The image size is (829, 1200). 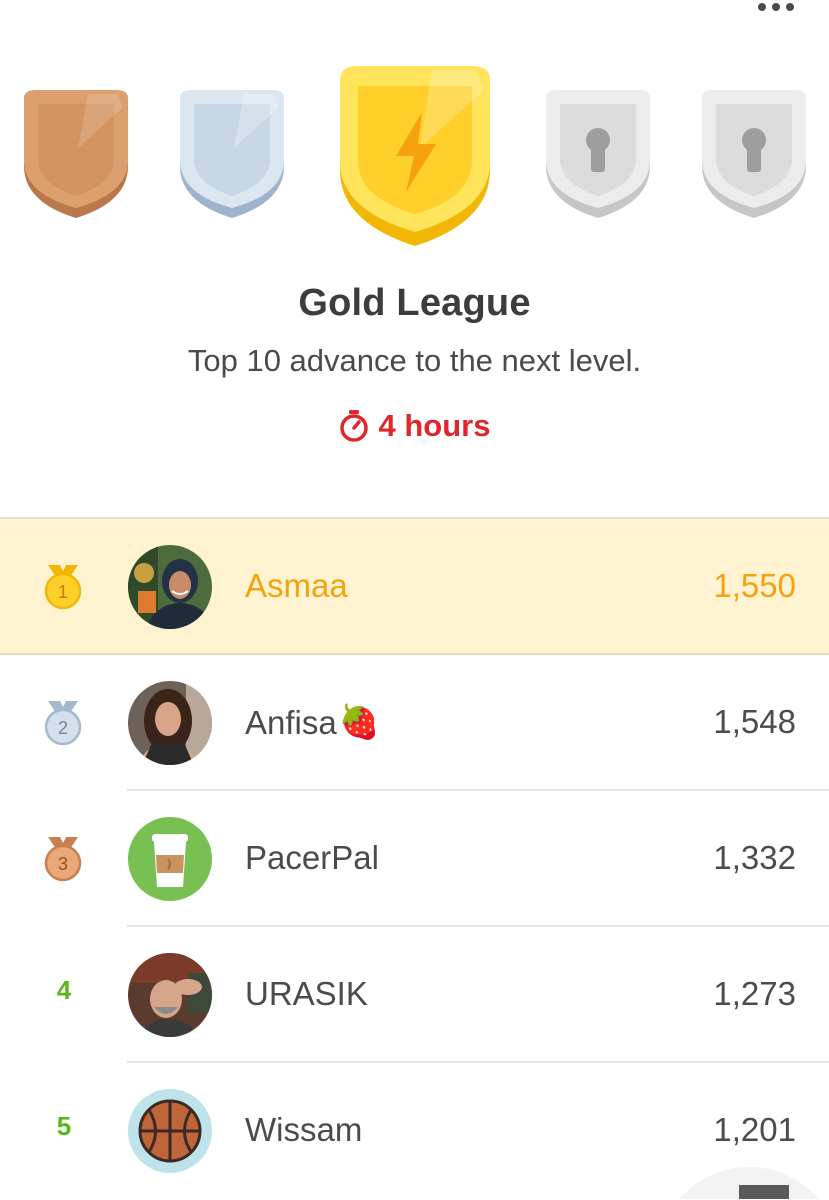 I want to click on gold-medal-icon: 1, so click(x=63, y=588).